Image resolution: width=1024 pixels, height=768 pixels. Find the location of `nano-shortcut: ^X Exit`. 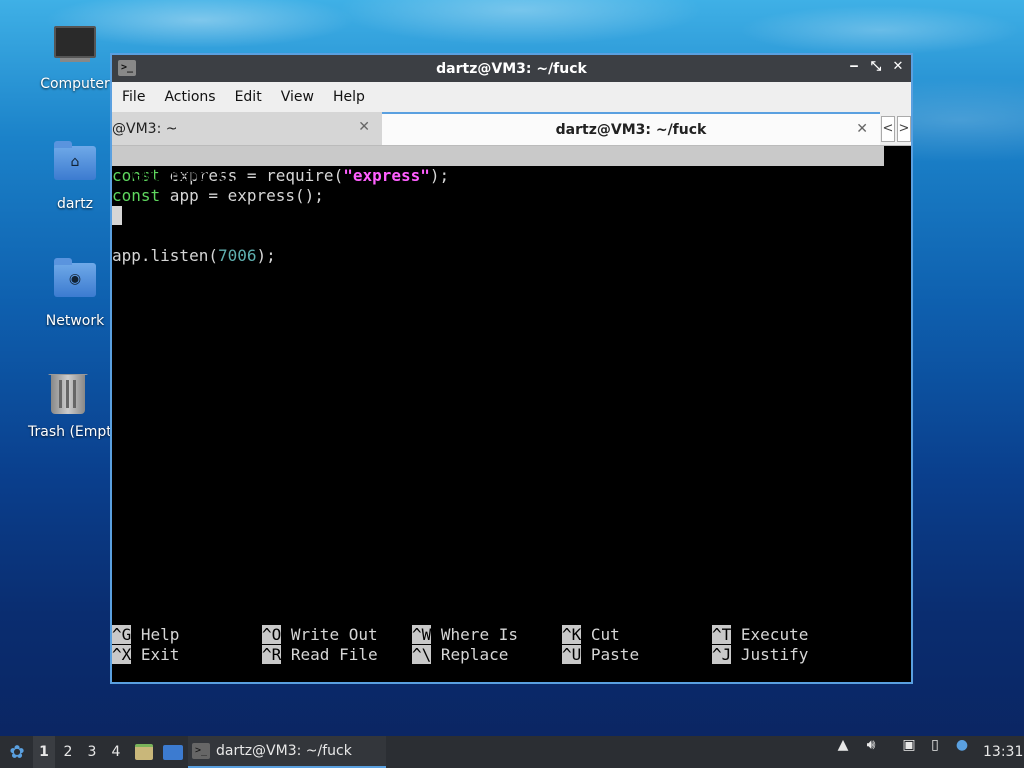

nano-shortcut: ^X Exit is located at coordinates (145, 655).